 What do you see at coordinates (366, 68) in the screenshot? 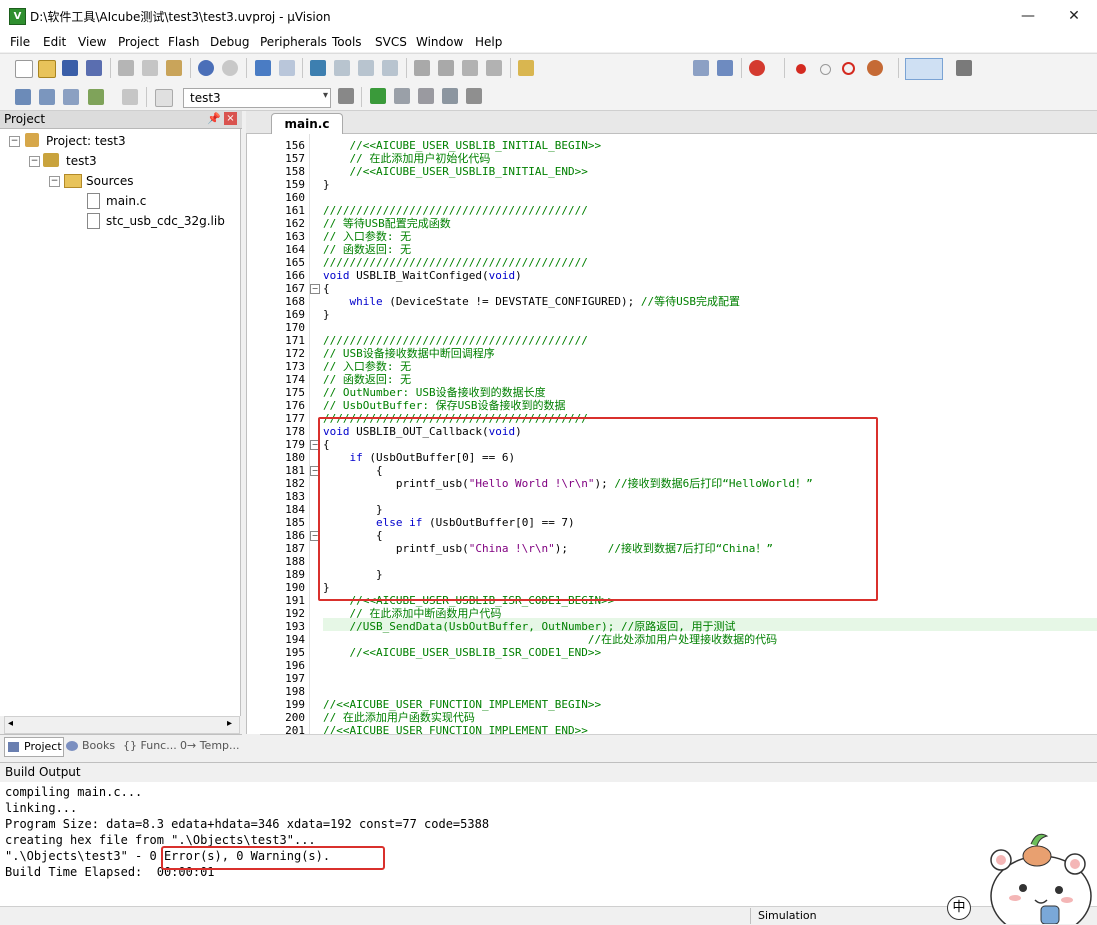
I see `next-bookmark-icon` at bounding box center [366, 68].